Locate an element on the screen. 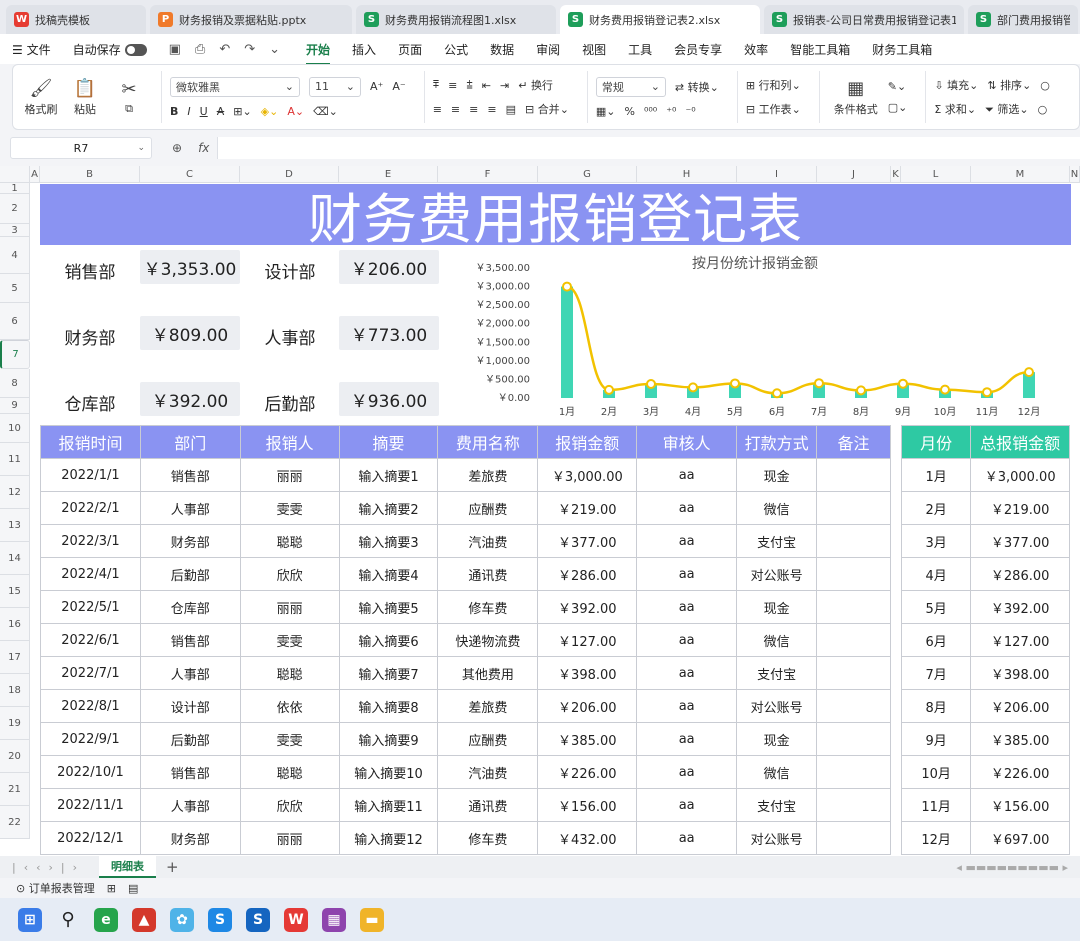 The width and height of the screenshot is (1080, 941). table-cell: 2022/12/1 is located at coordinates (90, 838).